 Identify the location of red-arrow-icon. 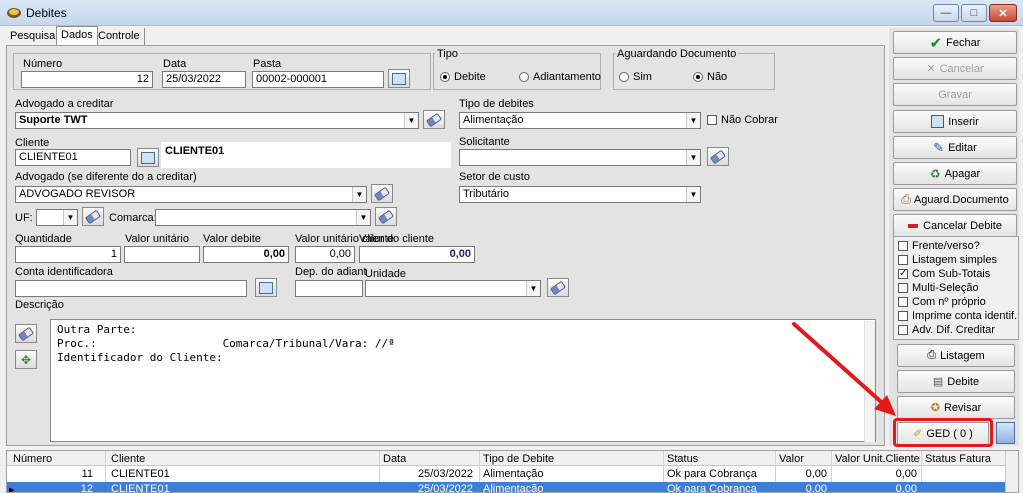
(844, 369).